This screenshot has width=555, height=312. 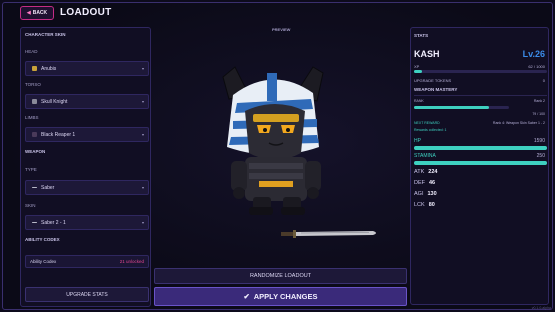 What do you see at coordinates (419, 183) in the screenshot?
I see `def-label: DEF` at bounding box center [419, 183].